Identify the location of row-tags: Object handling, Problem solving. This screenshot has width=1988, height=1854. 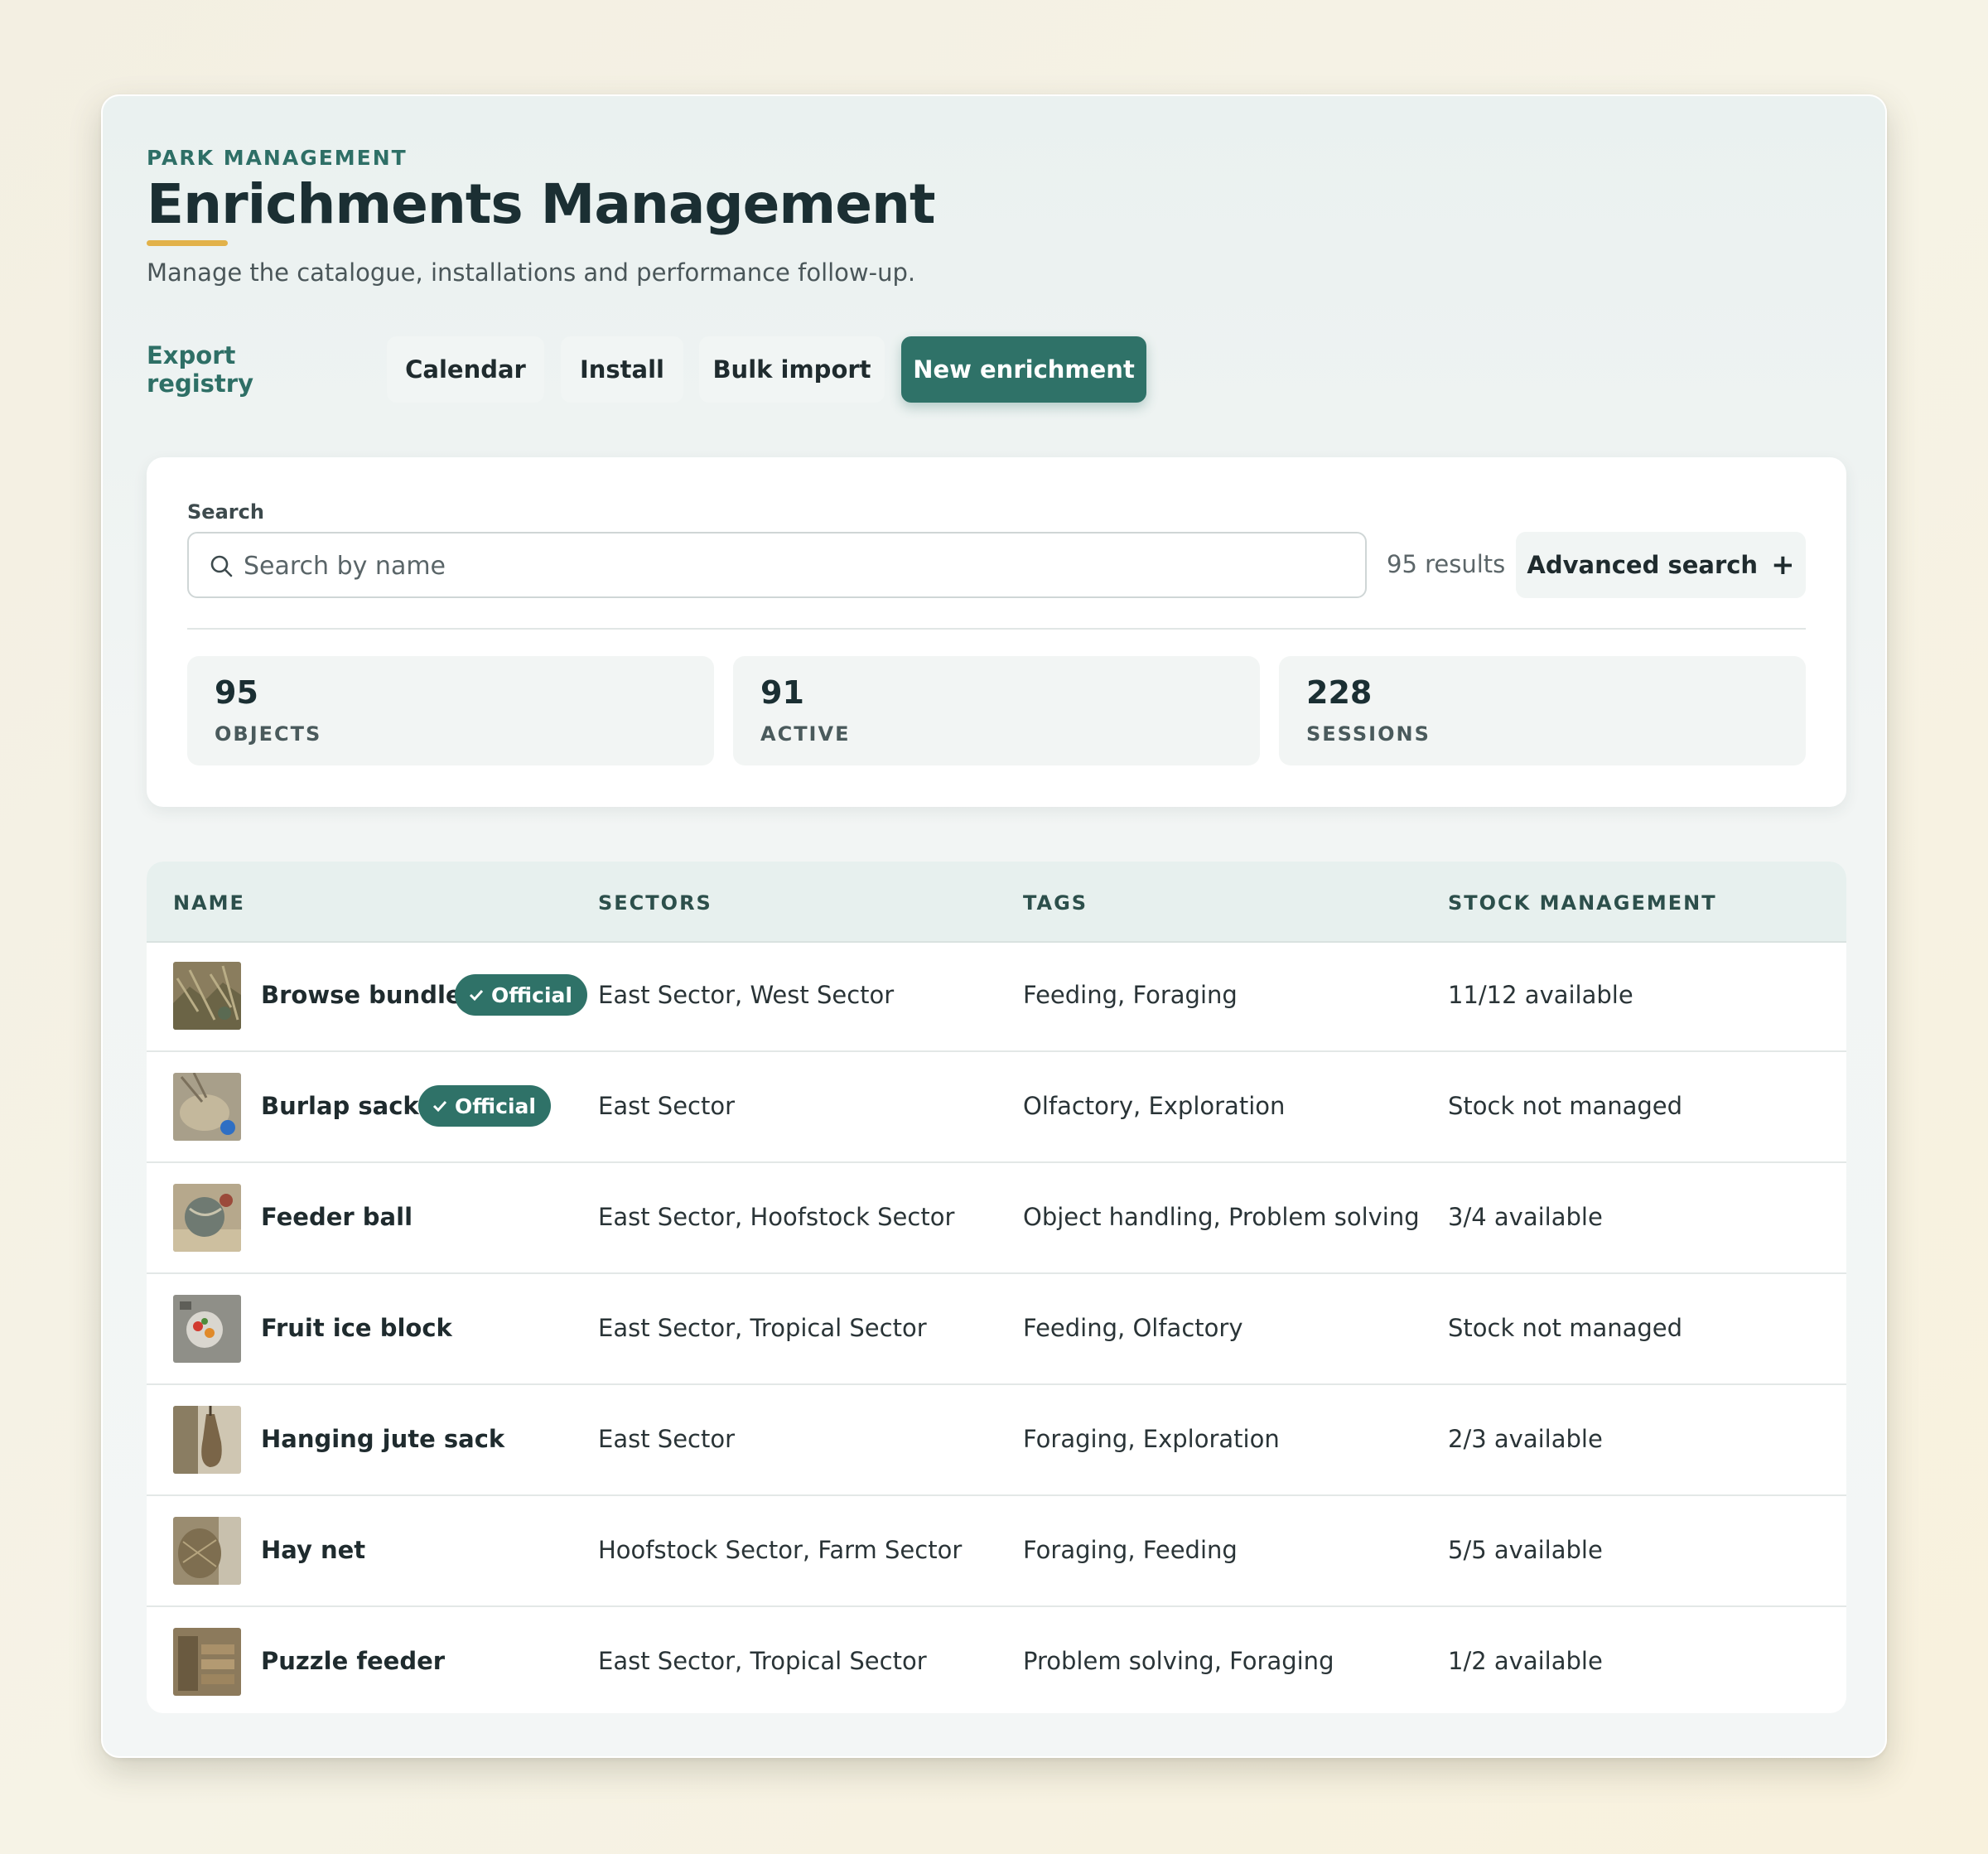
(1221, 1217).